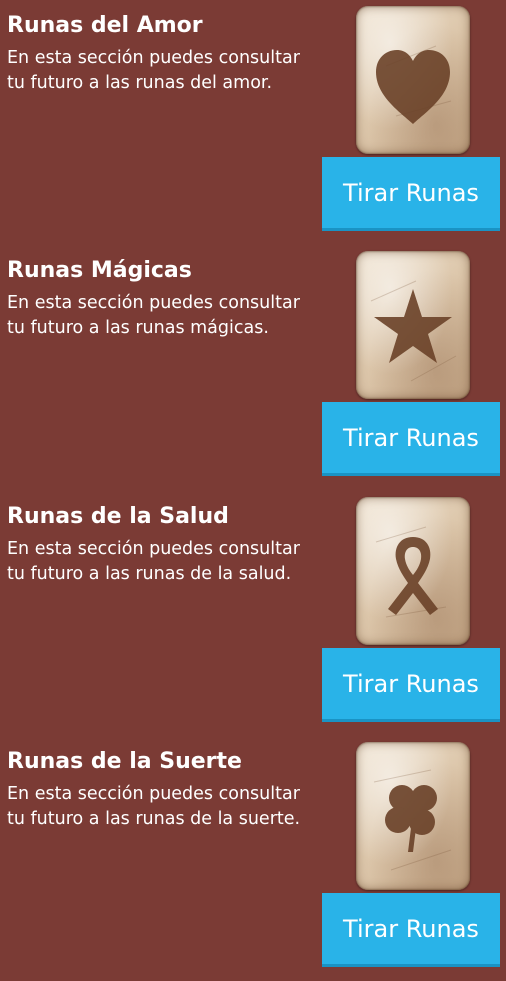 This screenshot has height=981, width=506. What do you see at coordinates (413, 80) in the screenshot?
I see `heart-rune-icon` at bounding box center [413, 80].